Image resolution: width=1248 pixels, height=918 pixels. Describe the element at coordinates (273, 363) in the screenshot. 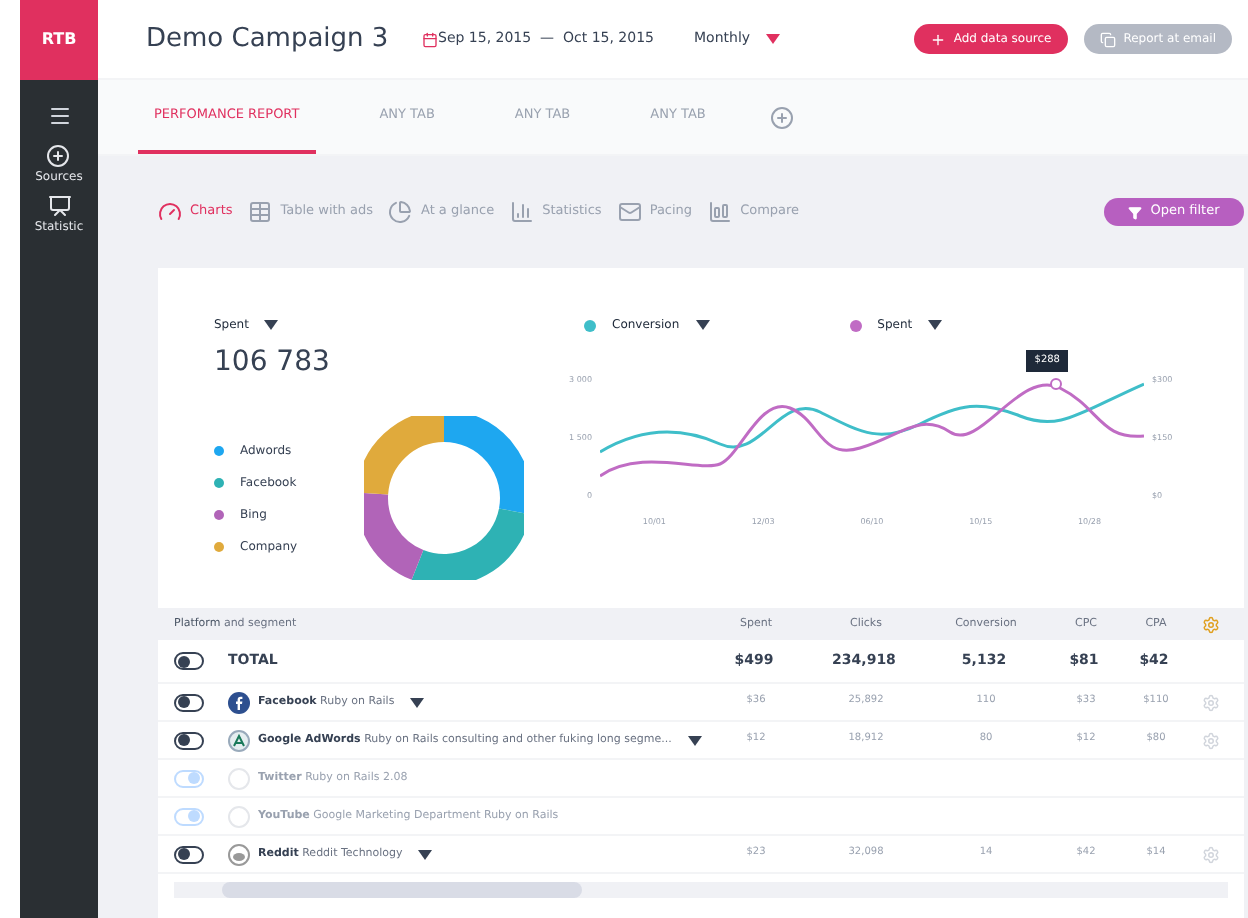

I see `metric-value: 106 783` at that location.